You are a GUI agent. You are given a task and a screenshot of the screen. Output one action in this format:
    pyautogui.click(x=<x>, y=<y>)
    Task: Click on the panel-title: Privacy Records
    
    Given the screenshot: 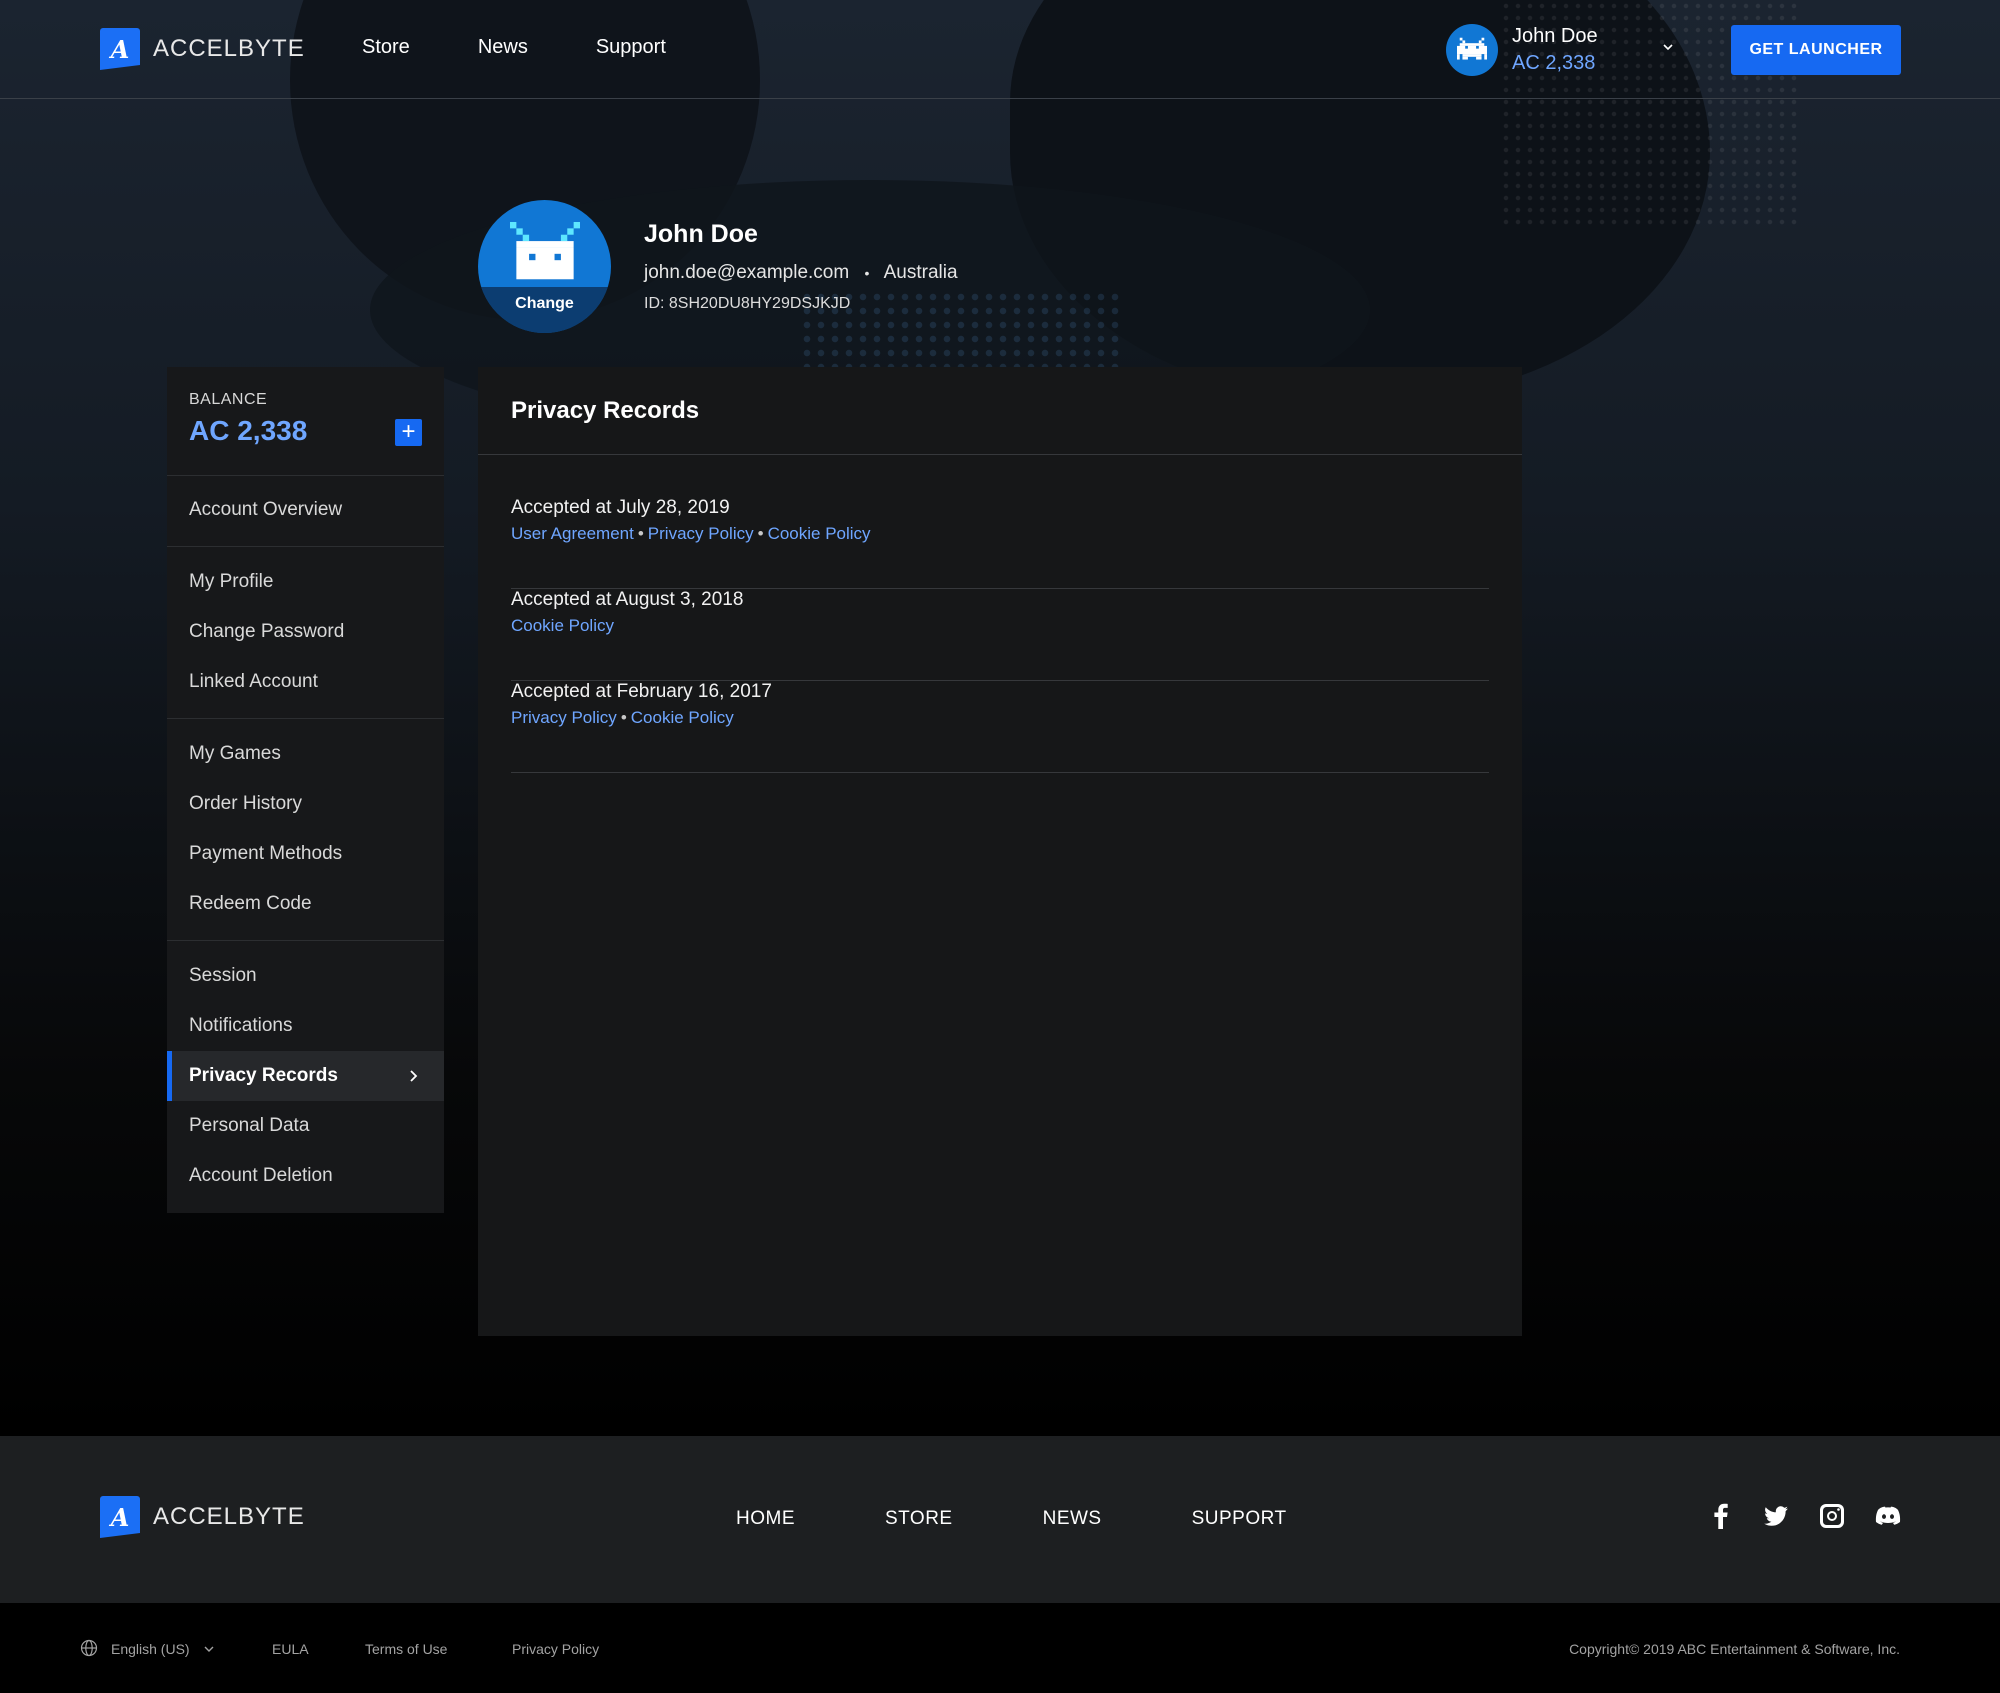 What is the action you would take?
    pyautogui.click(x=605, y=410)
    